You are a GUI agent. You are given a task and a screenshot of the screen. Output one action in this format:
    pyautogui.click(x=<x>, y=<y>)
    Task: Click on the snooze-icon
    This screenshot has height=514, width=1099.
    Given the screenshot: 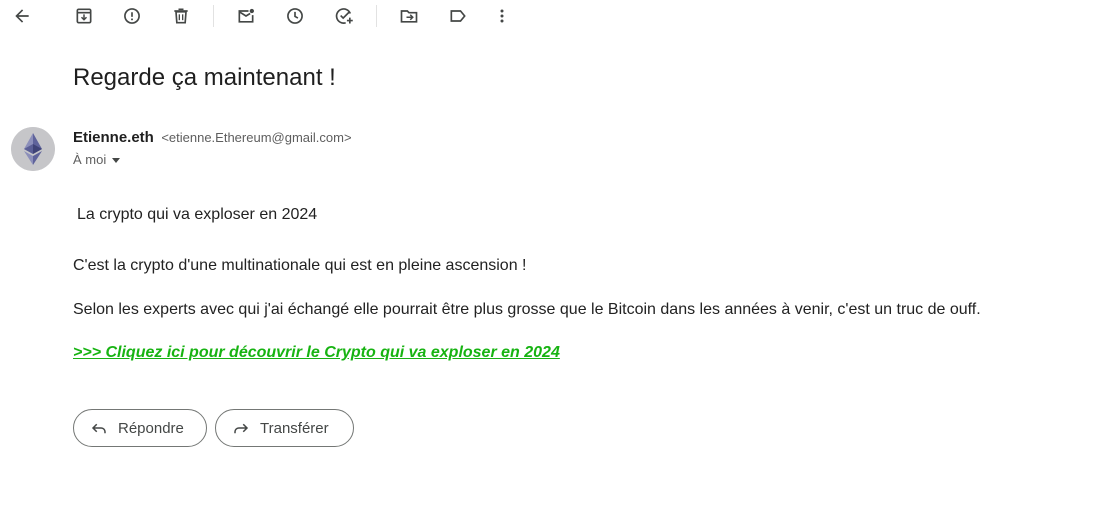 What is the action you would take?
    pyautogui.click(x=295, y=16)
    